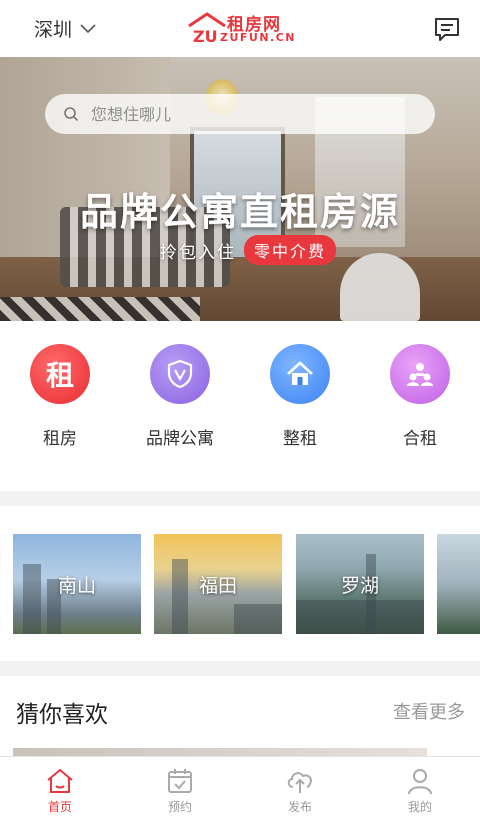  I want to click on search-icon, so click(71, 114).